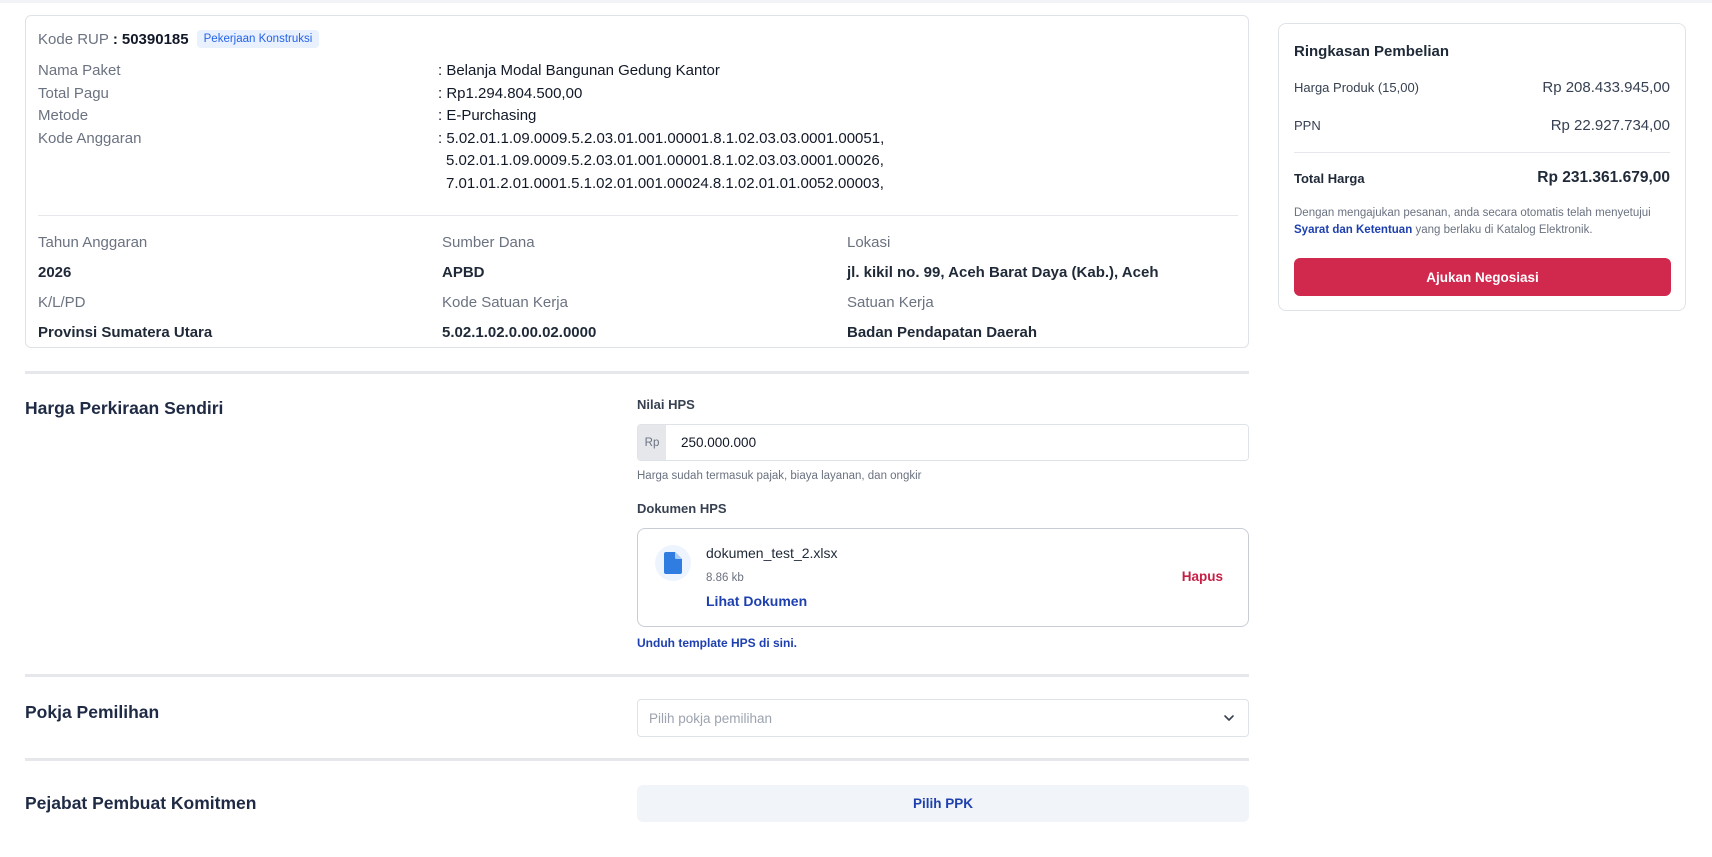 The height and width of the screenshot is (857, 1712). Describe the element at coordinates (93, 242) in the screenshot. I see `tahun-anggaran-label: Tahun Anggaran` at that location.